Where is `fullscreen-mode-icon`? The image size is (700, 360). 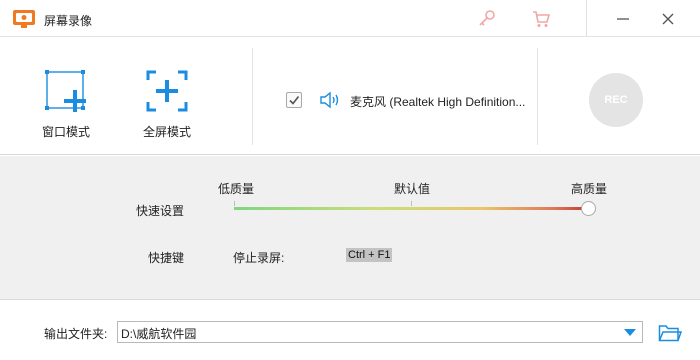
fullscreen-mode-icon is located at coordinates (167, 91).